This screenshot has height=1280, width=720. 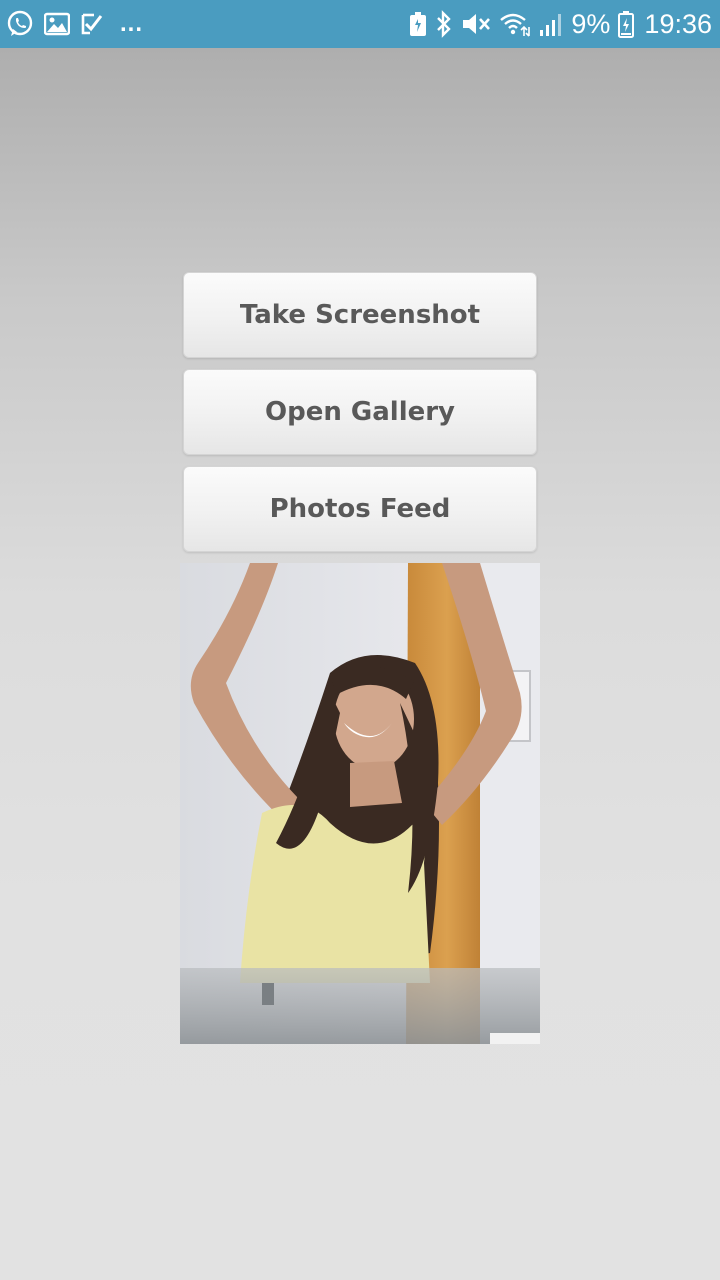 I want to click on bluetooth-icon, so click(x=444, y=24).